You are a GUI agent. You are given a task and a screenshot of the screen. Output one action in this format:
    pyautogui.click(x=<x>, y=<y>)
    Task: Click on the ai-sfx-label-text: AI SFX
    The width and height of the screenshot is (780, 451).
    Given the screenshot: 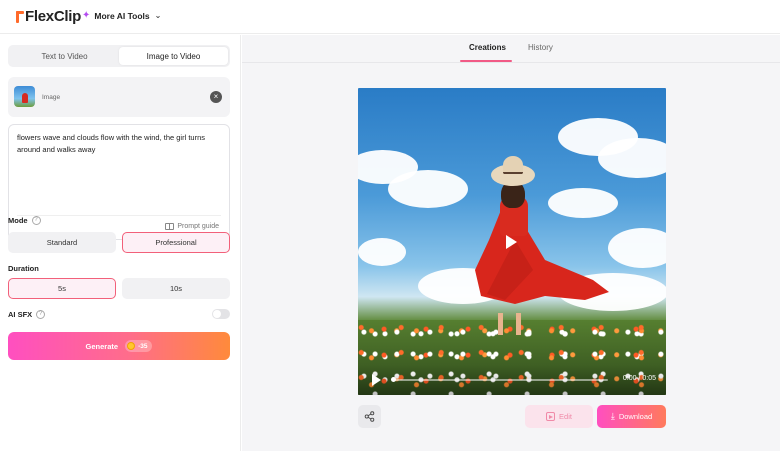 What is the action you would take?
    pyautogui.click(x=20, y=314)
    